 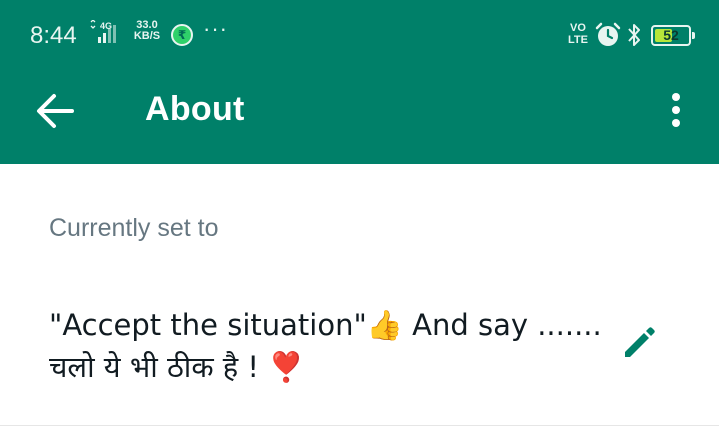 I want to click on network-speed: 33.0 KB/S, so click(x=147, y=31).